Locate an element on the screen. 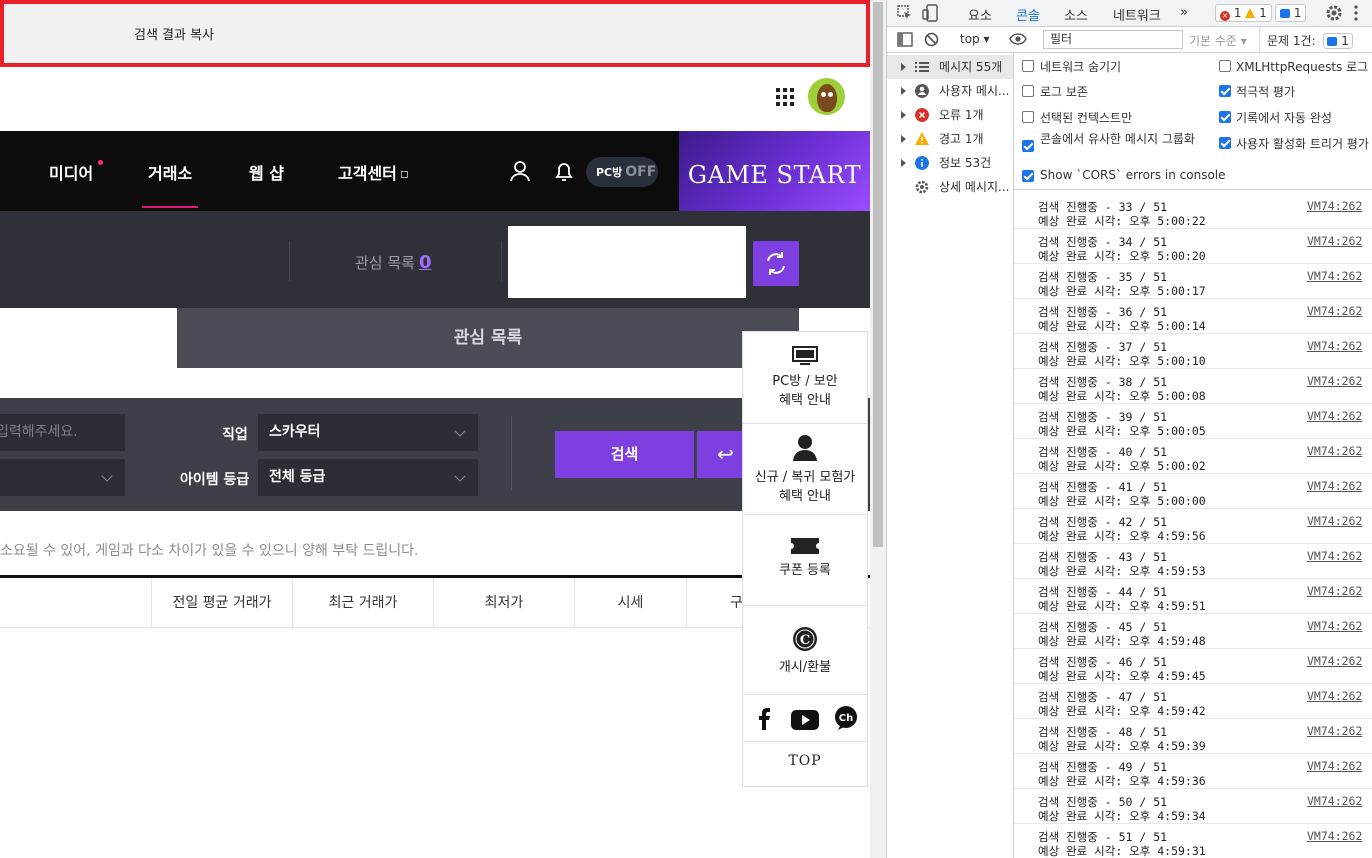 The height and width of the screenshot is (858, 1372). kebab-menu-icon is located at coordinates (1356, 13).